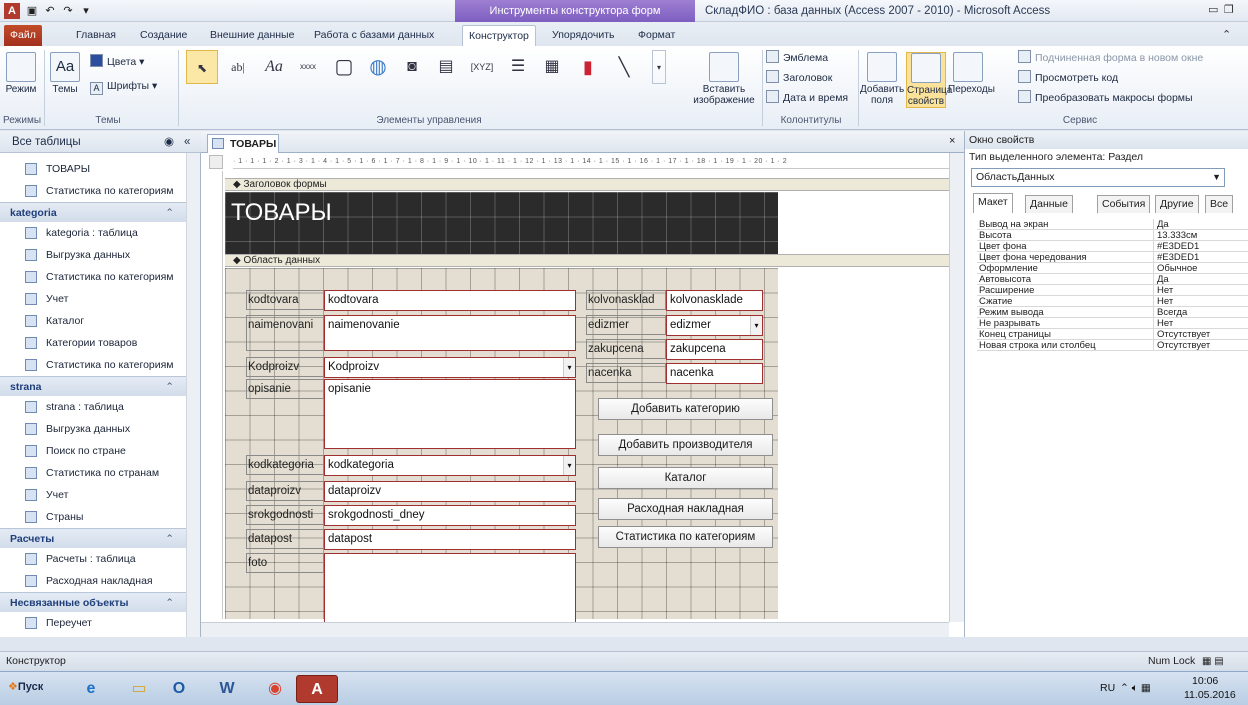  I want to click on title-button: Заголовок, so click(799, 78).